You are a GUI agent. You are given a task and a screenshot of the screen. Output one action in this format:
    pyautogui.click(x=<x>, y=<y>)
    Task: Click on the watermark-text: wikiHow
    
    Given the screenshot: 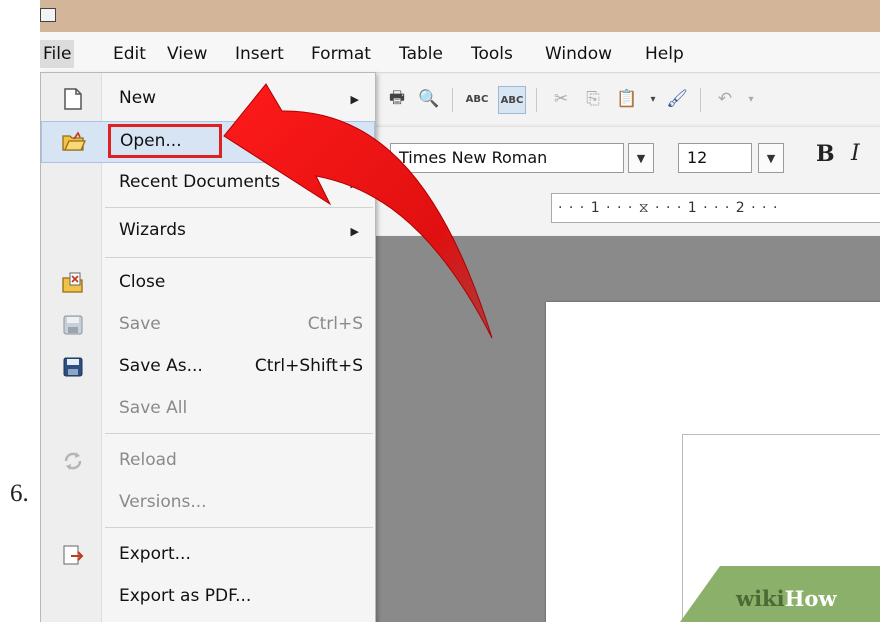 What is the action you would take?
    pyautogui.click(x=786, y=598)
    